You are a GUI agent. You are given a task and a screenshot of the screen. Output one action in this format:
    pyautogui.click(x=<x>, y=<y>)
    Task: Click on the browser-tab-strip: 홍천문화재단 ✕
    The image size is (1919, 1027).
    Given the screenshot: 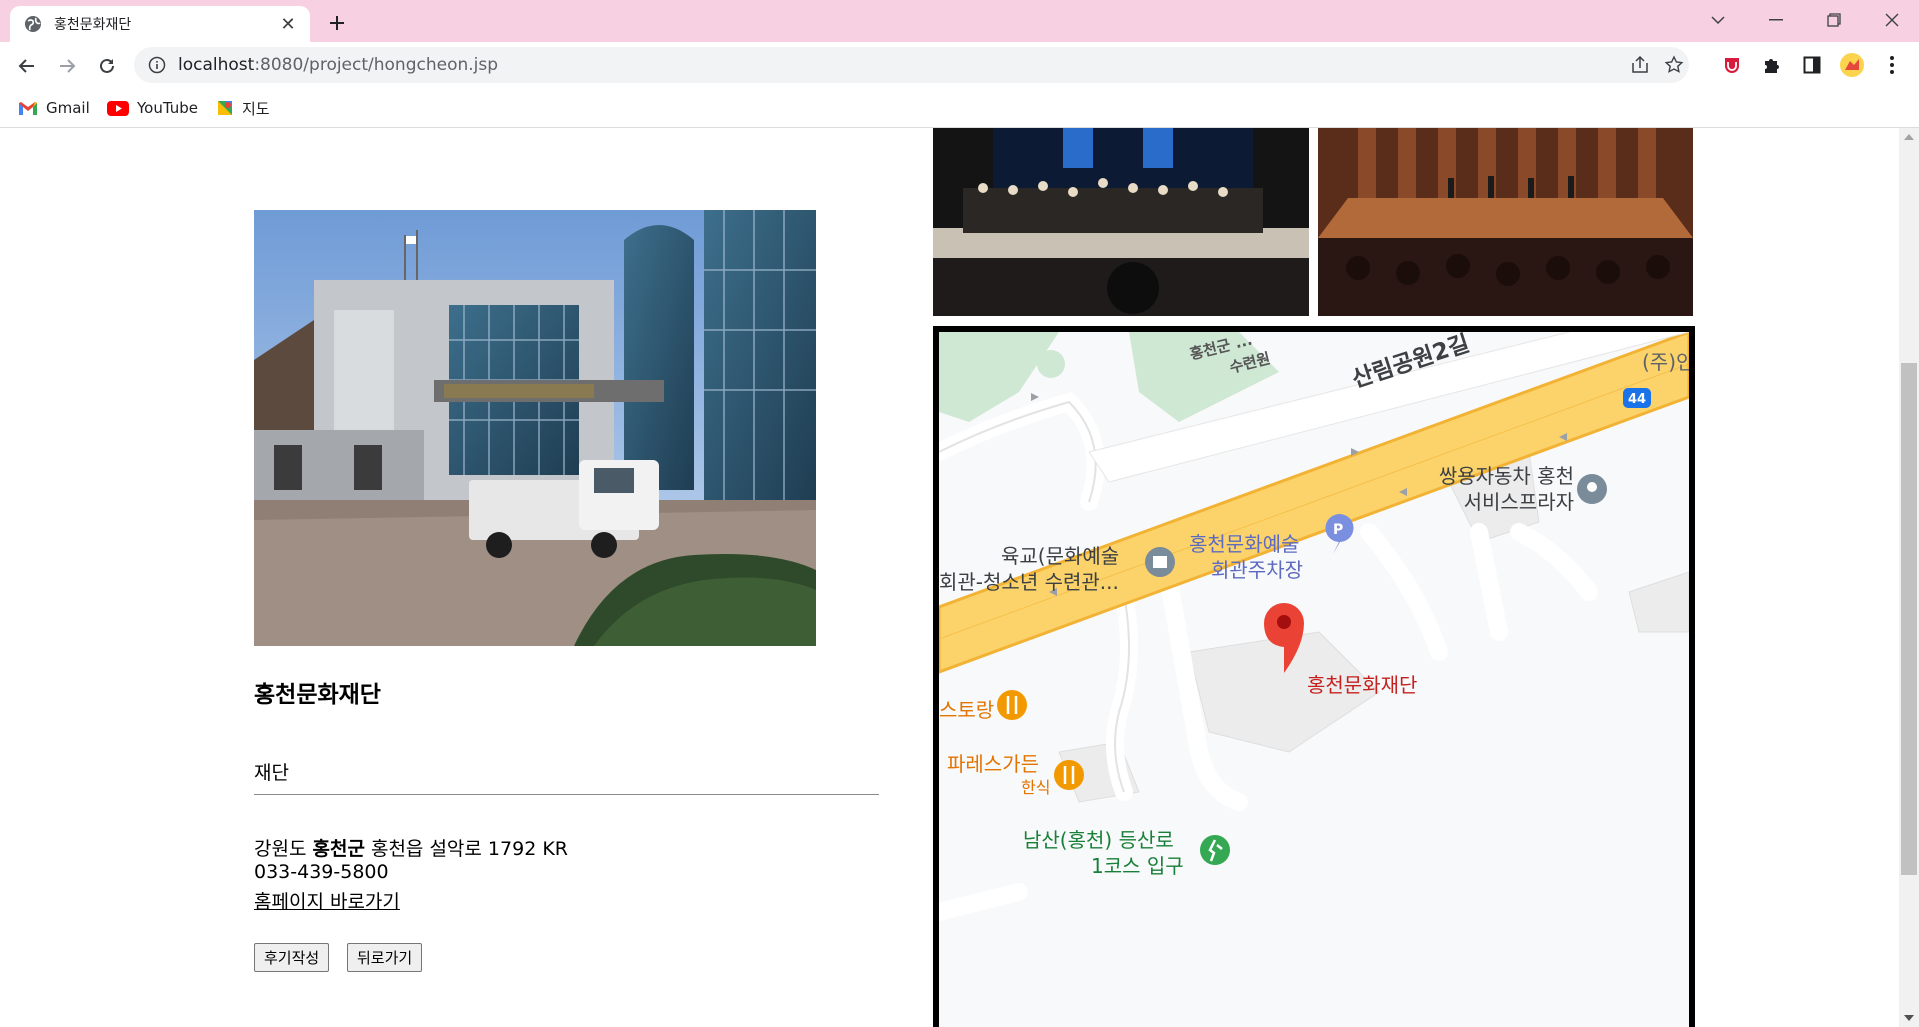 What is the action you would take?
    pyautogui.click(x=959, y=21)
    